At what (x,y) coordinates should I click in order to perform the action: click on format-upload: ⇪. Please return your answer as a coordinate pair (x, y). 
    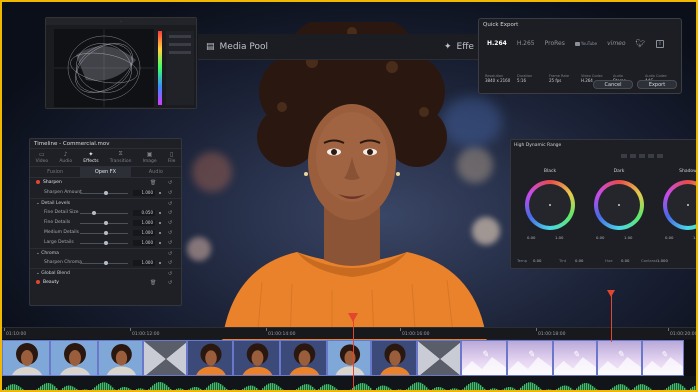
    Looking at the image, I should click on (659, 43).